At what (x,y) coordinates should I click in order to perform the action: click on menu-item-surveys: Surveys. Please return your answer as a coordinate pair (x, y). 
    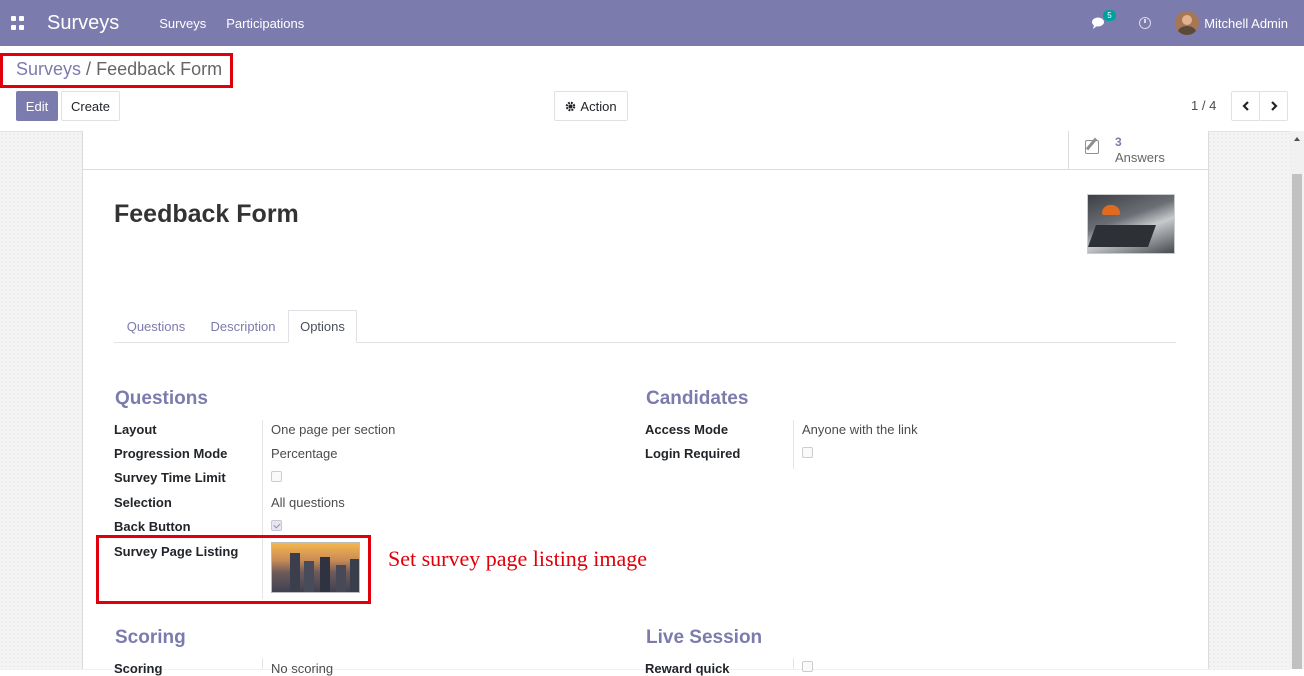
    Looking at the image, I should click on (182, 23).